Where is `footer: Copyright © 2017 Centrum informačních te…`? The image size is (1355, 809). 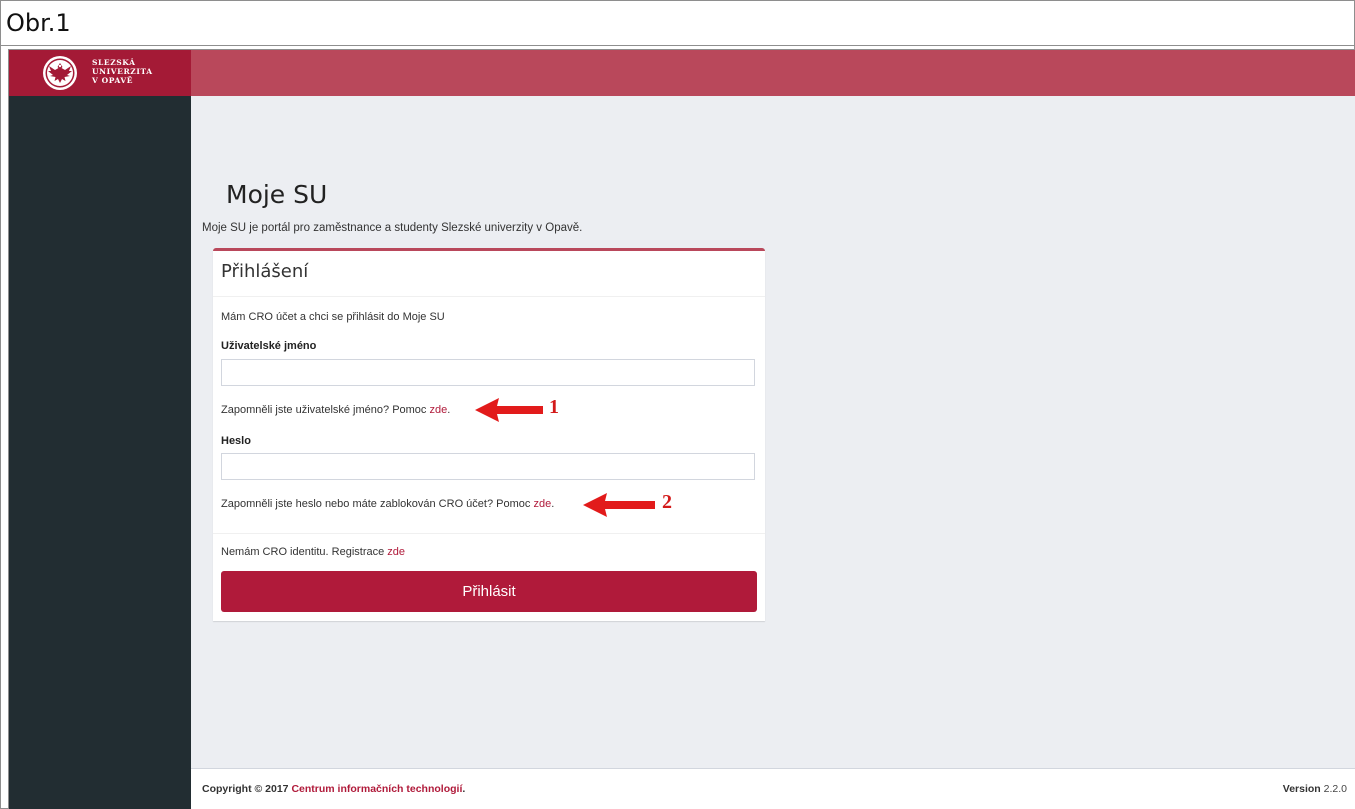
footer: Copyright © 2017 Centrum informačních te… is located at coordinates (773, 788).